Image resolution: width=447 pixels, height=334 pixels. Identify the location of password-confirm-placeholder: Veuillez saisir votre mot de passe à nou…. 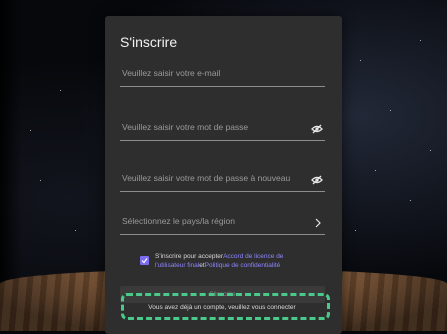
(206, 178).